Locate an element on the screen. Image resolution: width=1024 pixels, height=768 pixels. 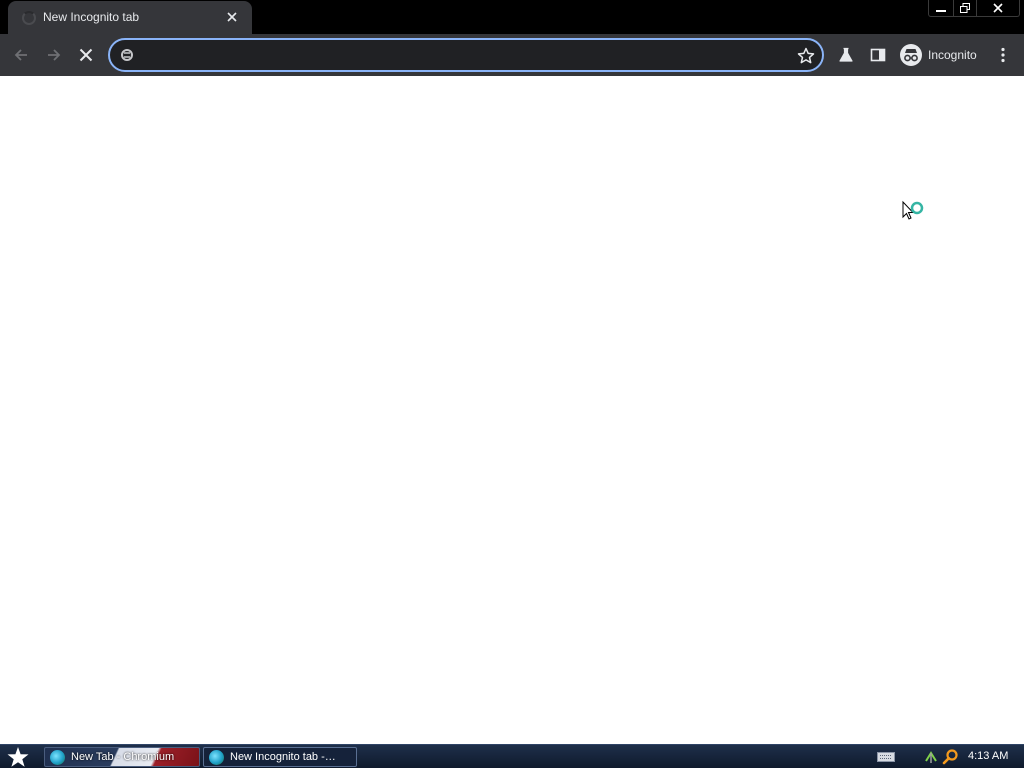
address-bar is located at coordinates (466, 55).